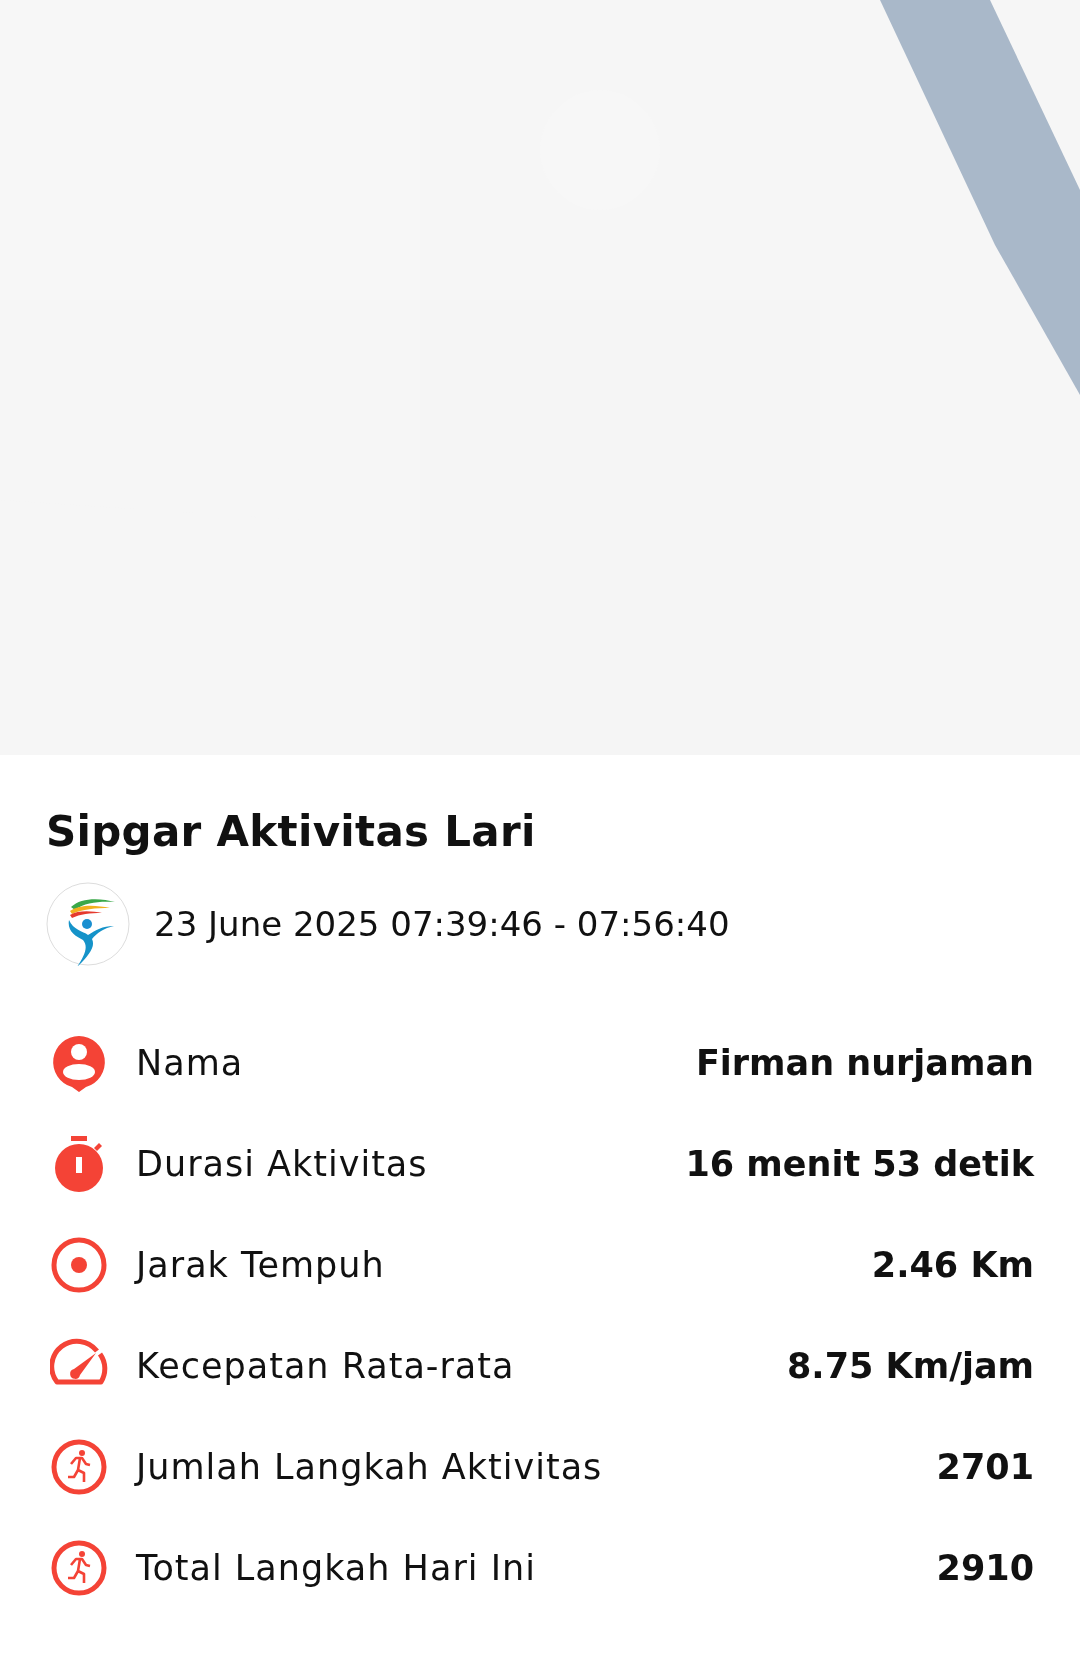  Describe the element at coordinates (442, 924) in the screenshot. I see `activity-datetime: 23 June 2025 07:39:46 - 07:56:40` at that location.